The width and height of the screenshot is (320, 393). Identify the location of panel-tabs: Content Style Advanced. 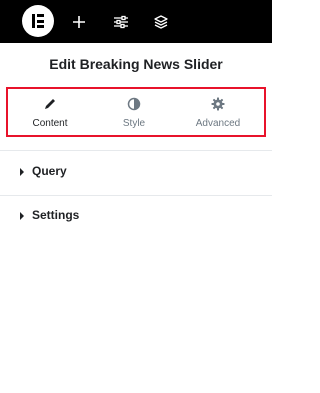
(136, 112).